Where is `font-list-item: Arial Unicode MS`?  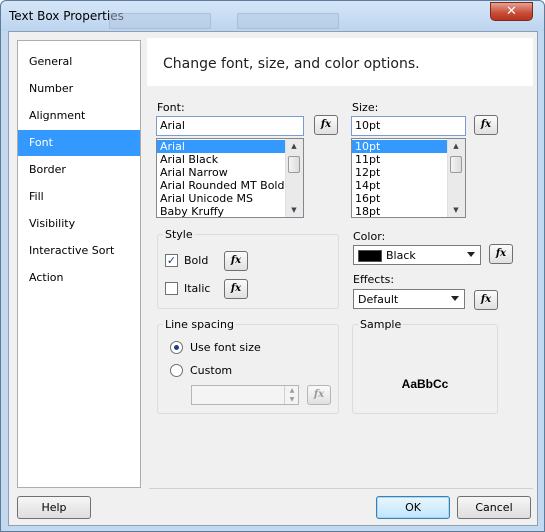 font-list-item: Arial Unicode MS is located at coordinates (221, 198).